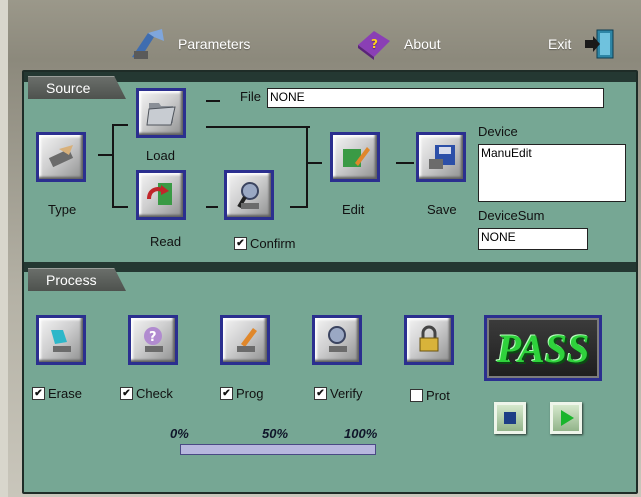  What do you see at coordinates (552, 173) in the screenshot?
I see `device-field: ManuEdit` at bounding box center [552, 173].